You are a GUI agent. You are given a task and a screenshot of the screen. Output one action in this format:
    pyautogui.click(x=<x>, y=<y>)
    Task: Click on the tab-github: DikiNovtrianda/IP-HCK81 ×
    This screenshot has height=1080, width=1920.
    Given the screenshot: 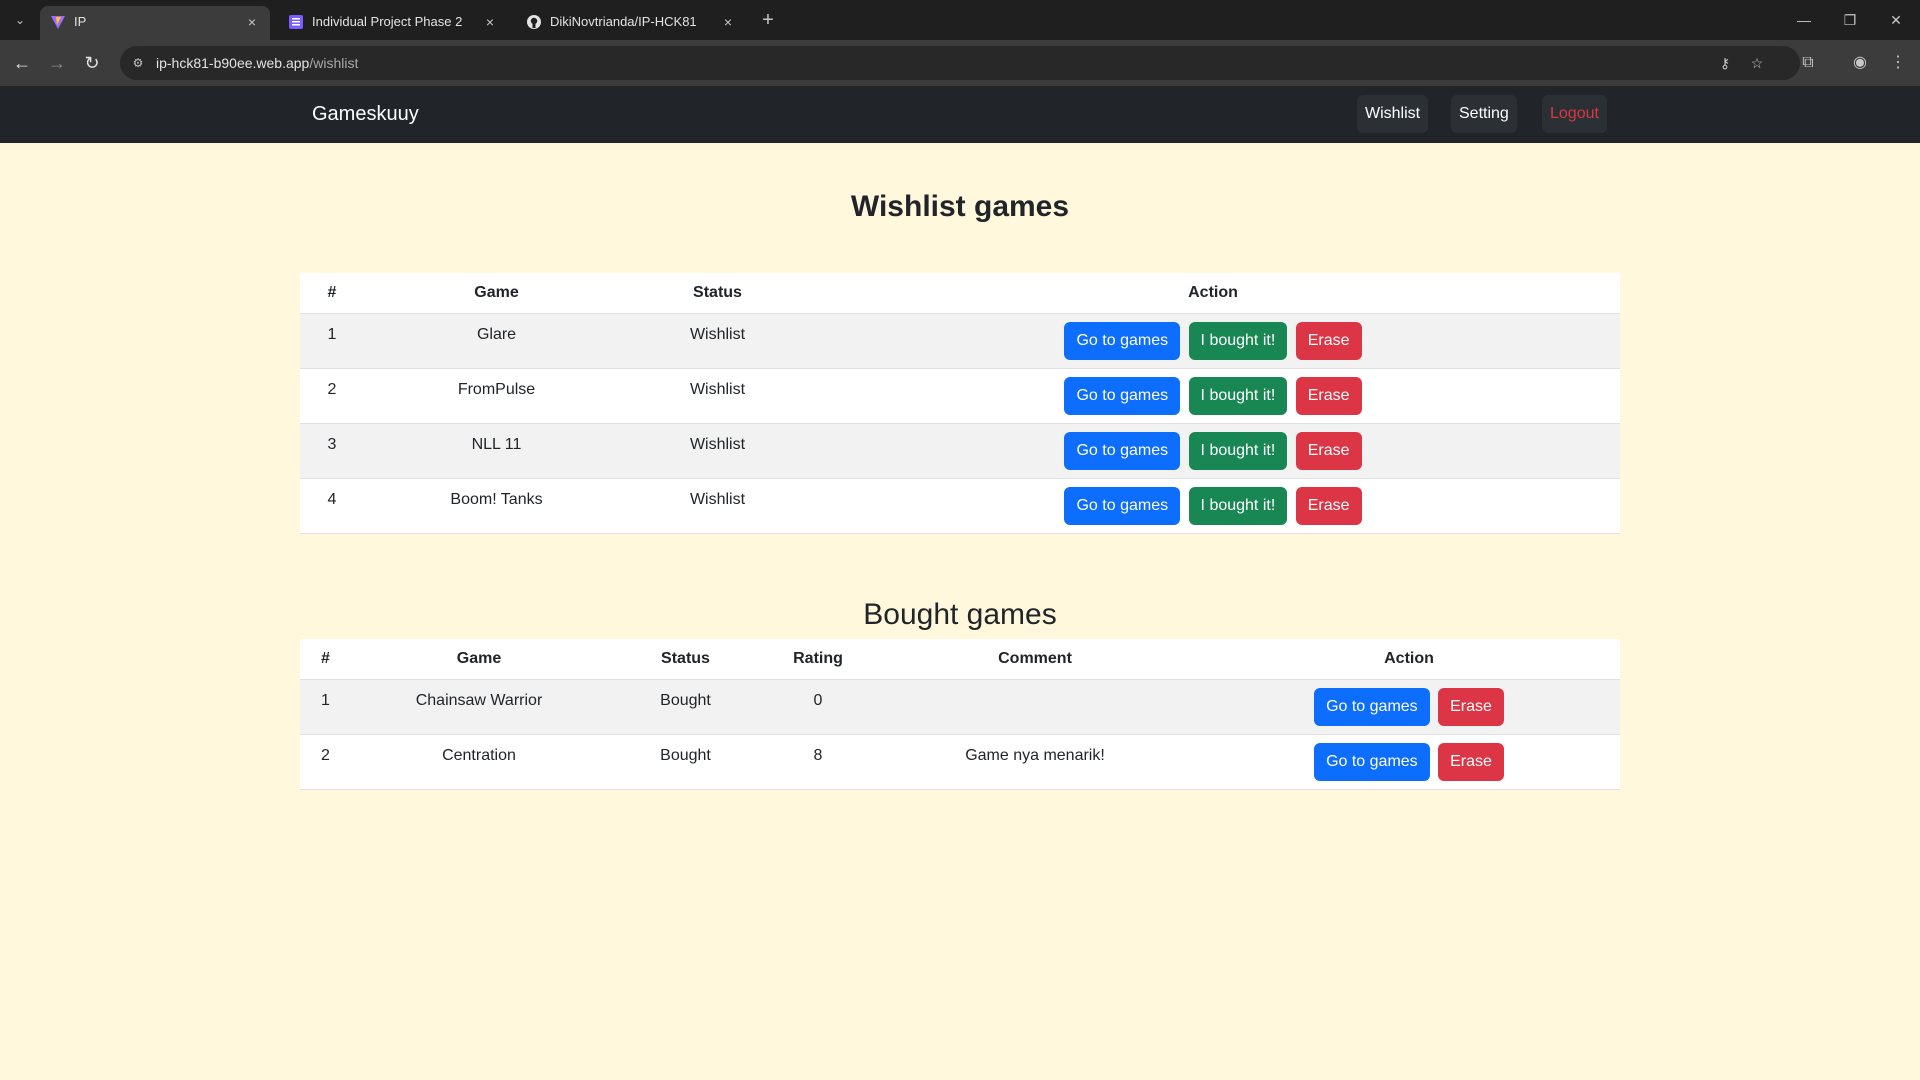 What is the action you would take?
    pyautogui.click(x=631, y=23)
    